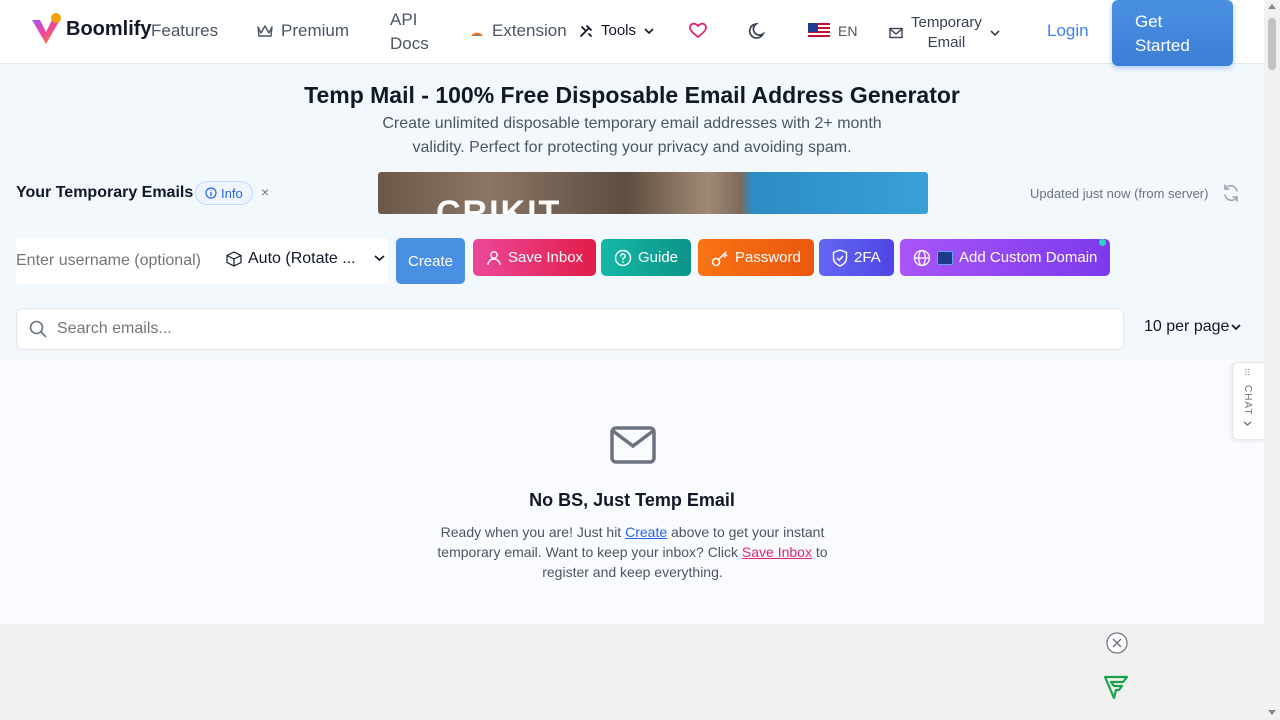 The image size is (1280, 720). I want to click on refresh-button, so click(1231, 195).